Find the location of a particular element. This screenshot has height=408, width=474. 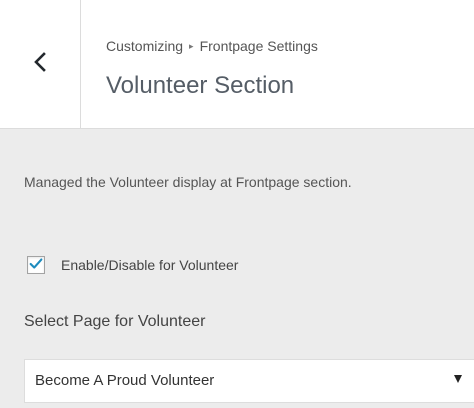

volunteer-page-select: Become A Proud Volunteer is located at coordinates (249, 381).